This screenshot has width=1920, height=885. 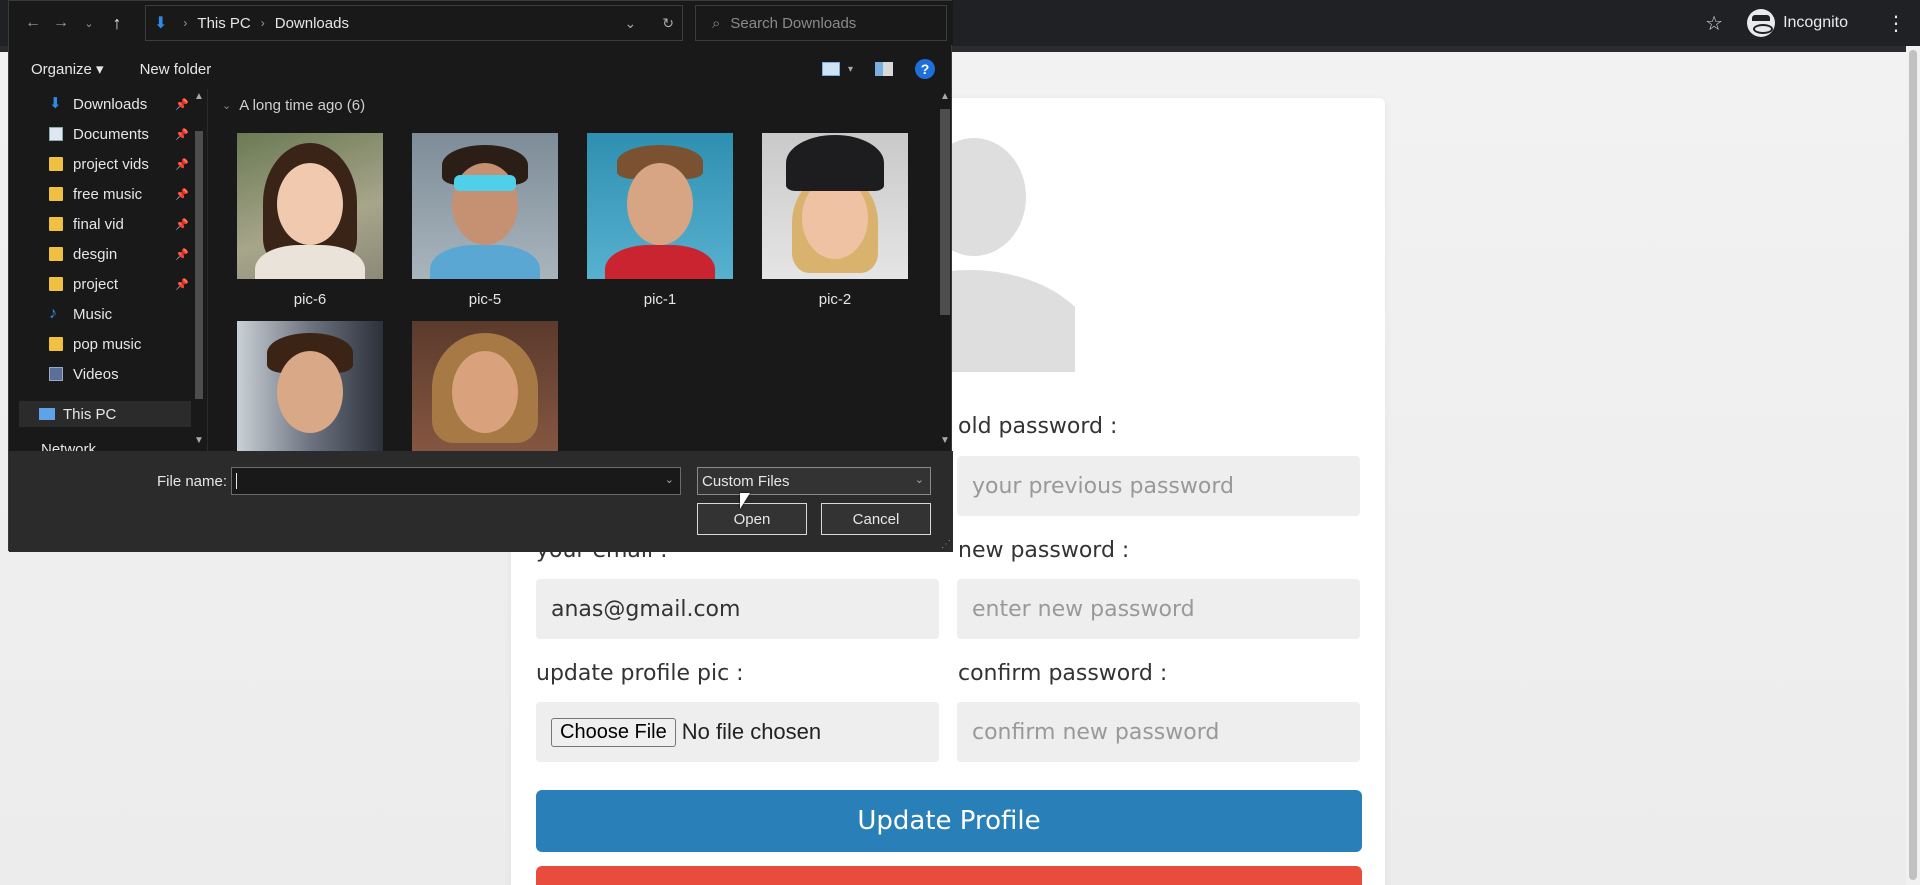 What do you see at coordinates (631, 23) in the screenshot?
I see `address-history-chevron-icon: ⌄` at bounding box center [631, 23].